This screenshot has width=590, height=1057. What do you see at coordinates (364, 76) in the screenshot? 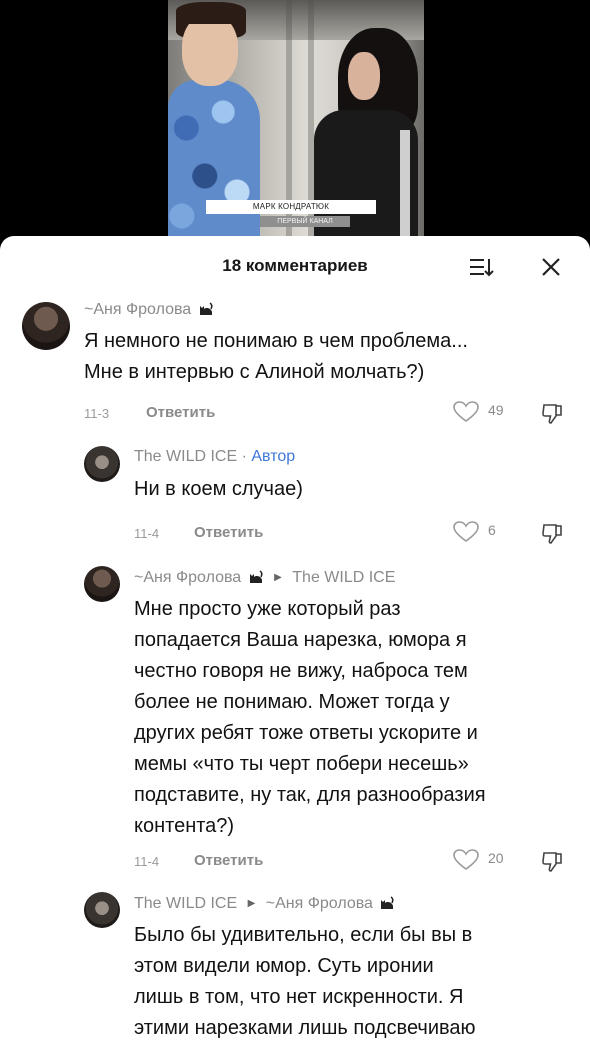
I see `woman-face` at bounding box center [364, 76].